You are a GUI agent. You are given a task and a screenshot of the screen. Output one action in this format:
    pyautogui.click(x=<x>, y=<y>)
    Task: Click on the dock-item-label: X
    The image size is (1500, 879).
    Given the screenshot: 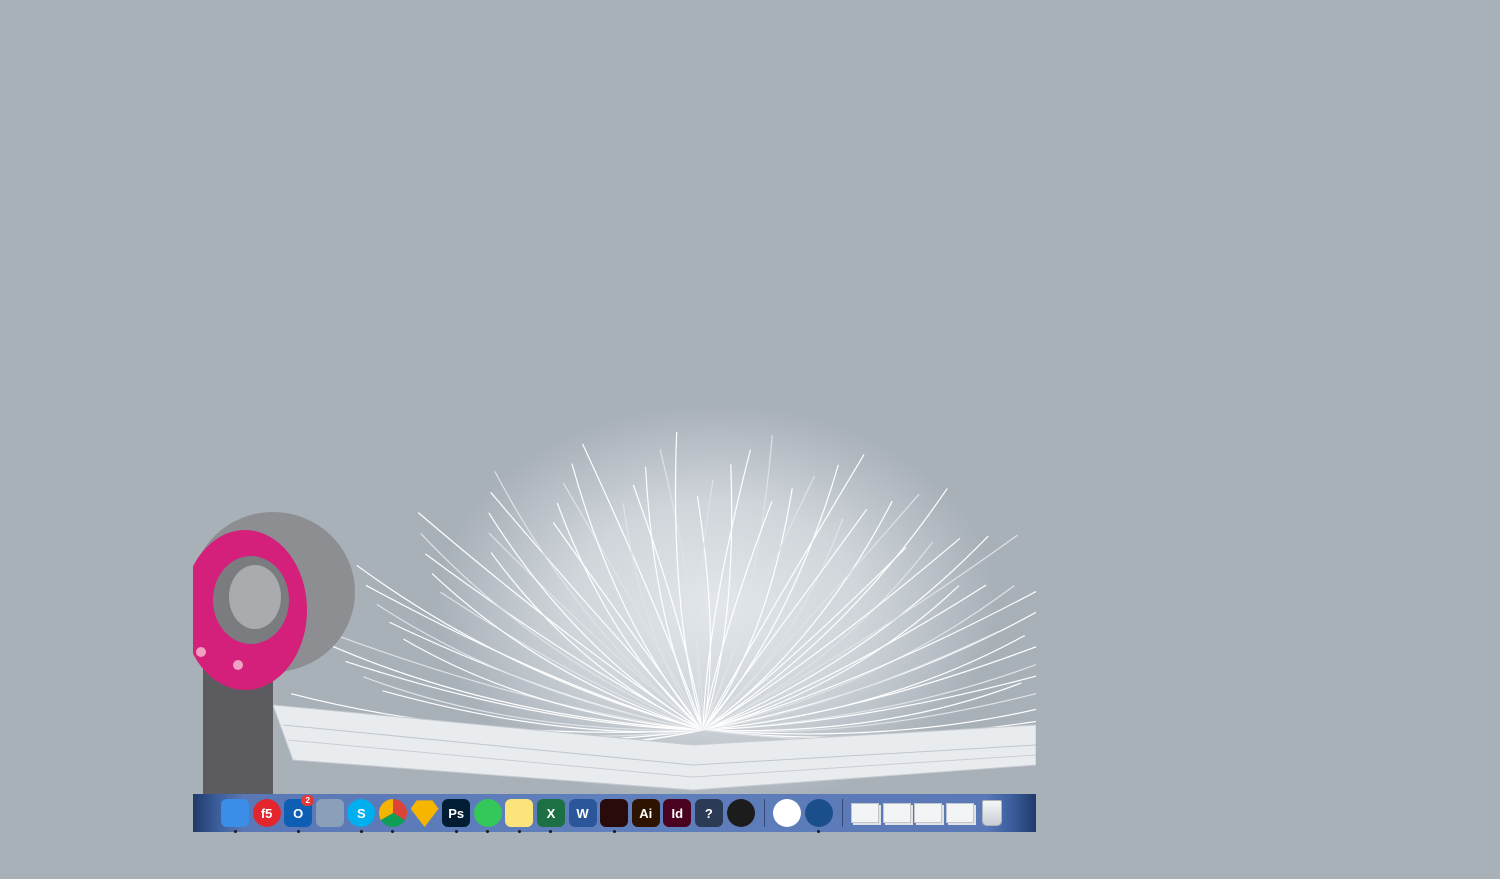 What is the action you would take?
    pyautogui.click(x=551, y=813)
    